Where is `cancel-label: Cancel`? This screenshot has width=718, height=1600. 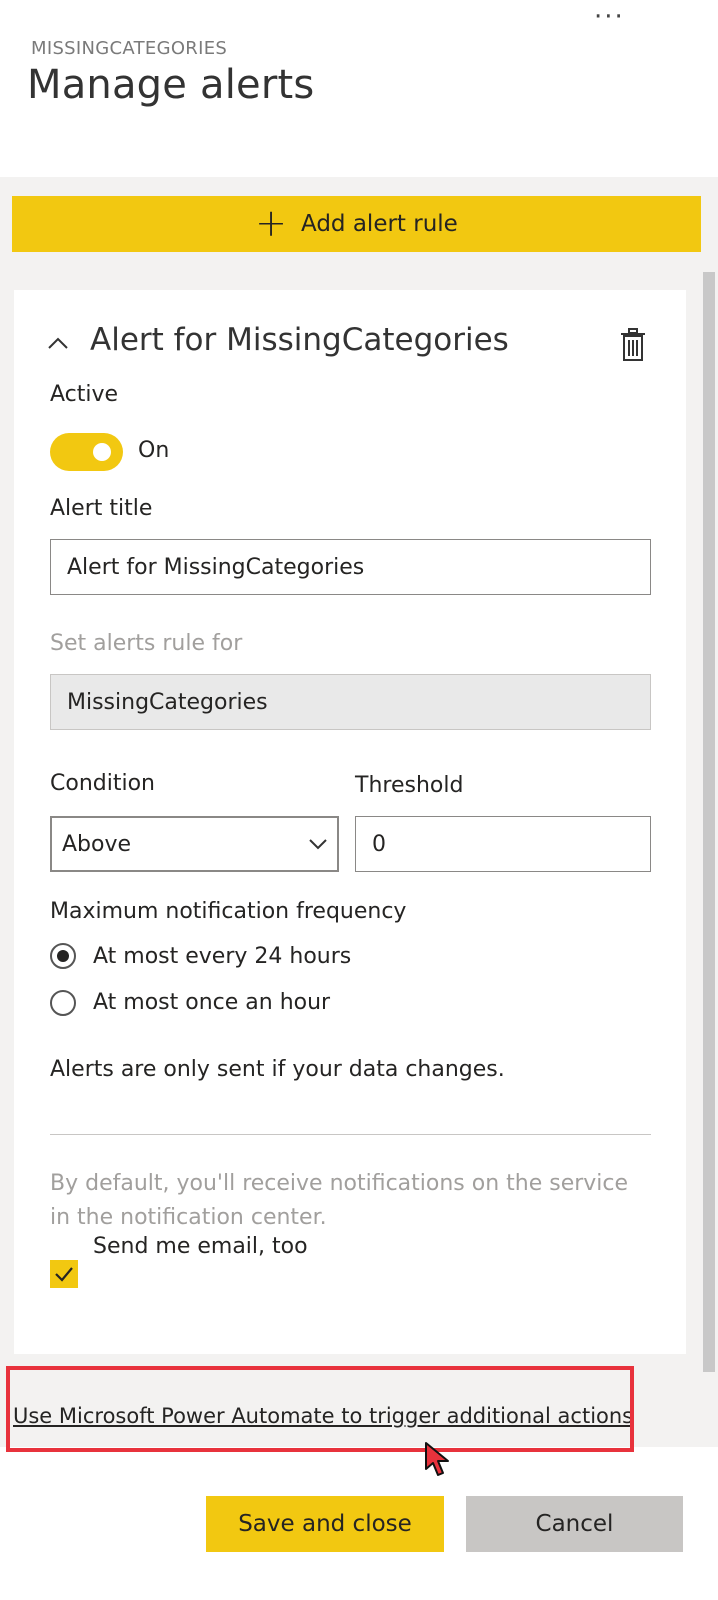 cancel-label: Cancel is located at coordinates (574, 1524).